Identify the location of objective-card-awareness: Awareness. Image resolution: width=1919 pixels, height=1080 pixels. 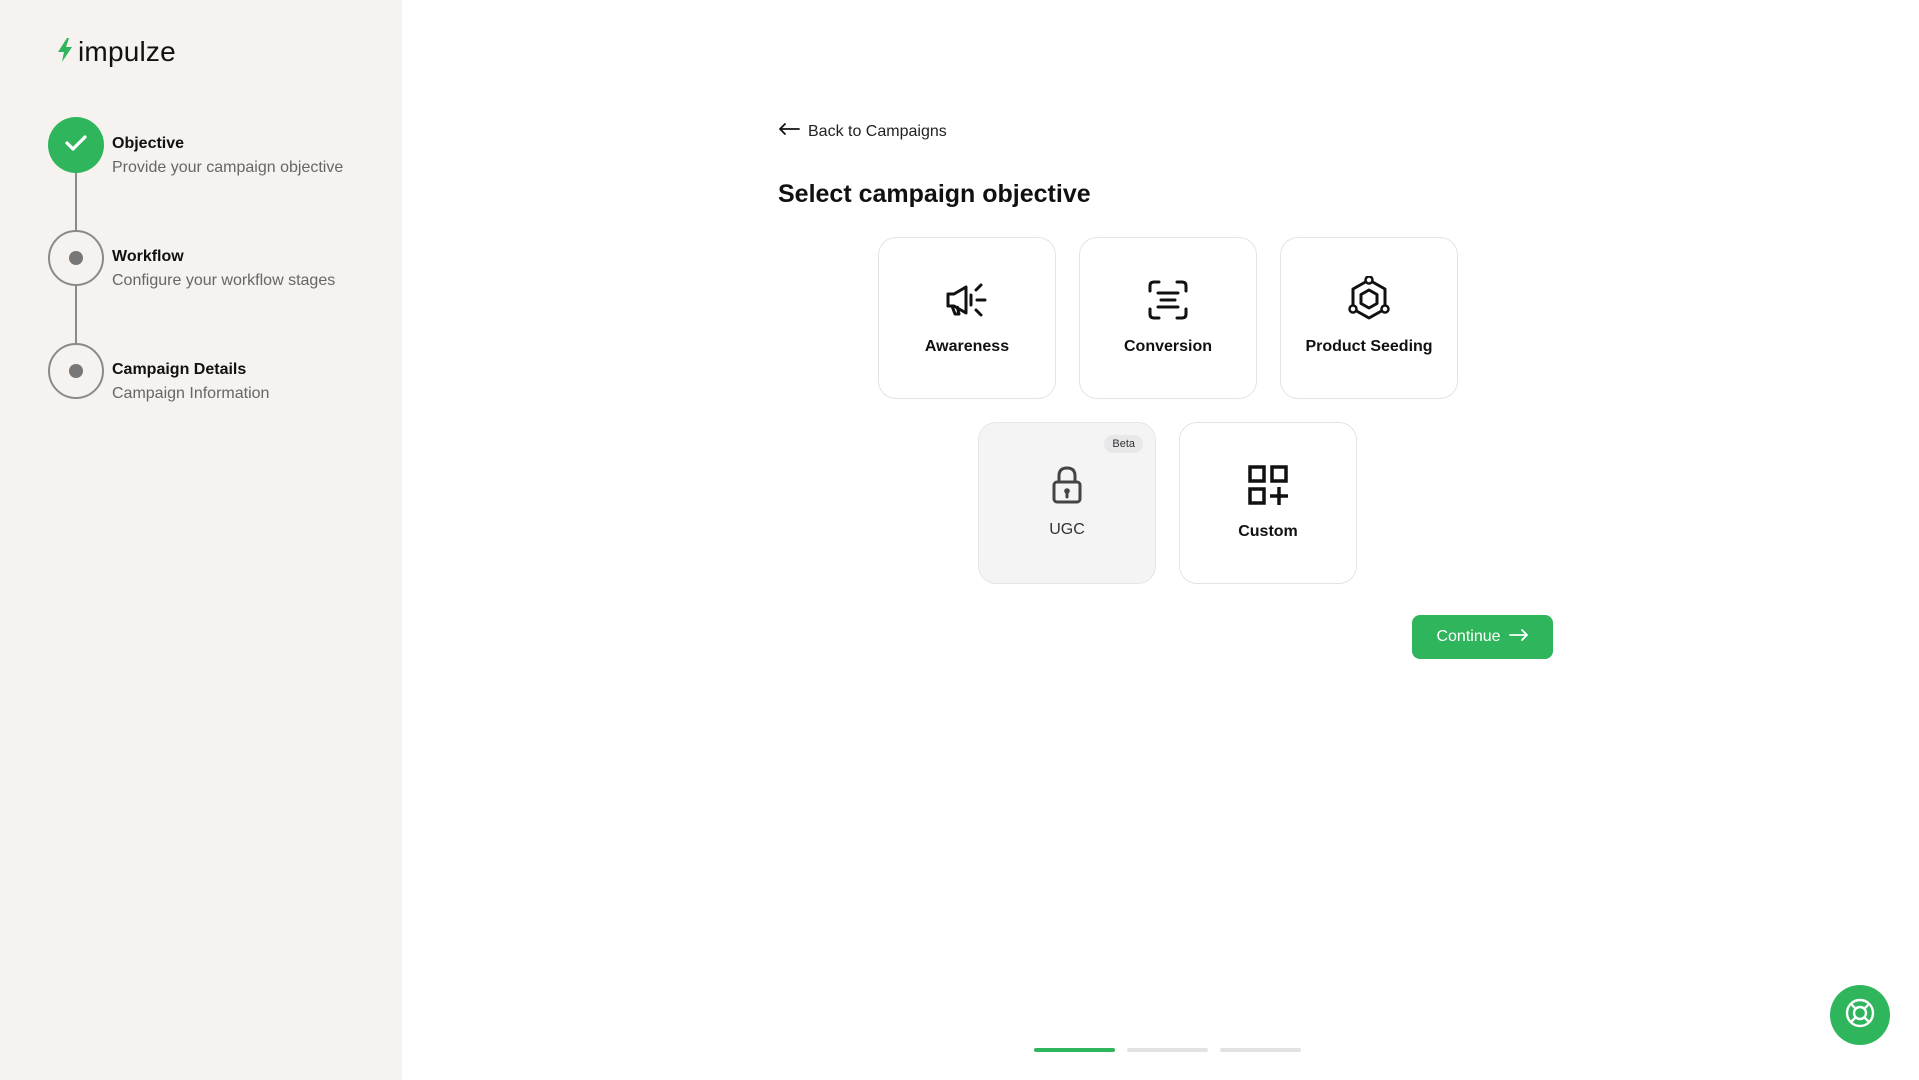
(967, 318).